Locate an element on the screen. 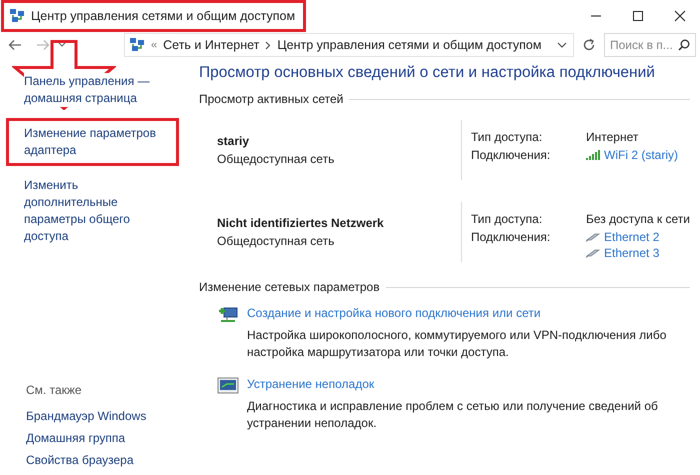 The image size is (700, 475). dropdown-caret-icon is located at coordinates (562, 45).